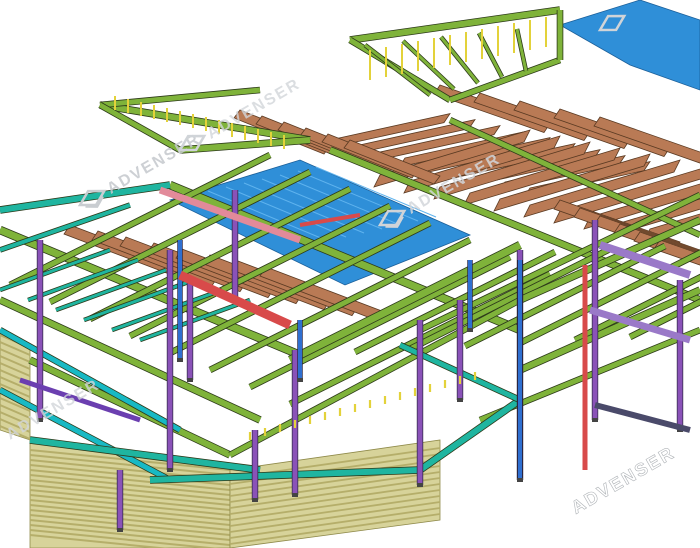 The width and height of the screenshot is (700, 548). What do you see at coordinates (610, 485) in the screenshot?
I see `watermark: ADVENSER` at bounding box center [610, 485].